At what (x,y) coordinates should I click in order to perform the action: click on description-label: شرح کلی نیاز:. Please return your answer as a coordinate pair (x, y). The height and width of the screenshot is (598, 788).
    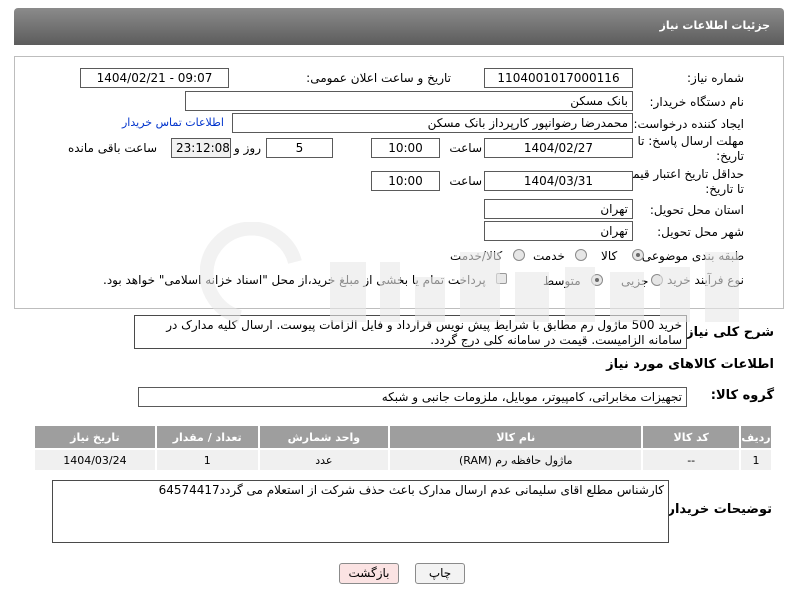
    Looking at the image, I should click on (727, 332).